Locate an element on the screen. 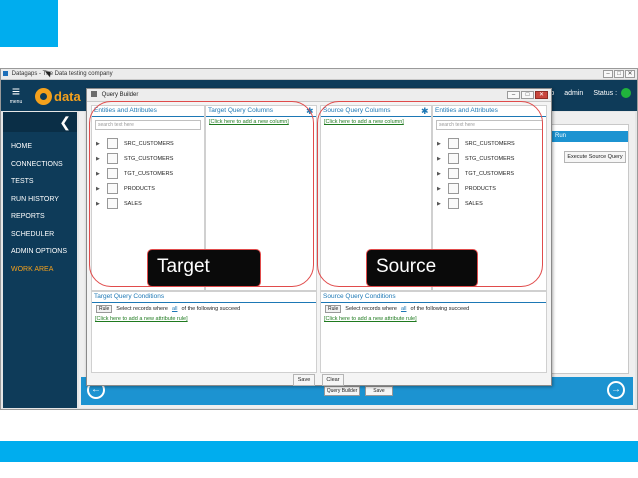  source-add-column-link: [Click here to add a new column] is located at coordinates (364, 122).